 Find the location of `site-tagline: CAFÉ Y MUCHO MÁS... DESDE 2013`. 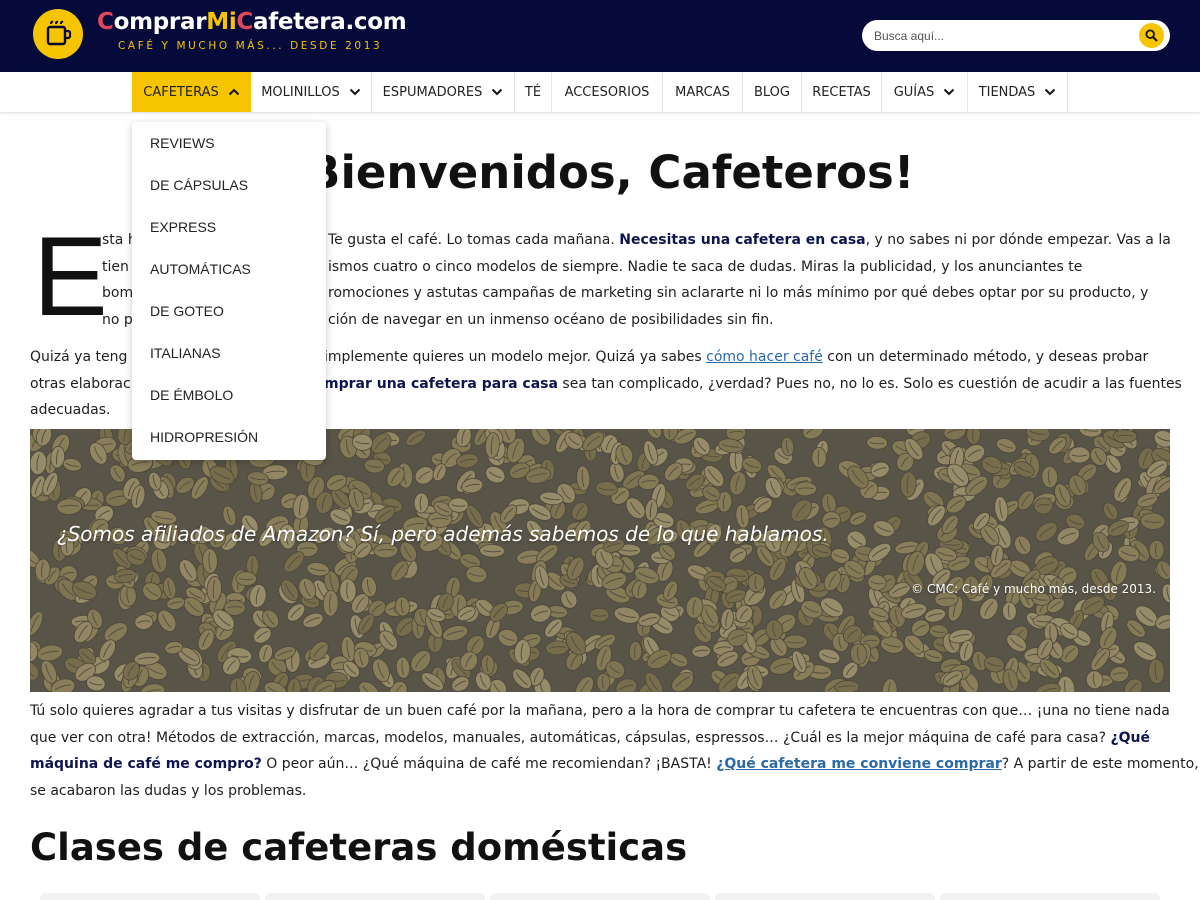

site-tagline: CAFÉ Y MUCHO MÁS... DESDE 2013 is located at coordinates (250, 46).